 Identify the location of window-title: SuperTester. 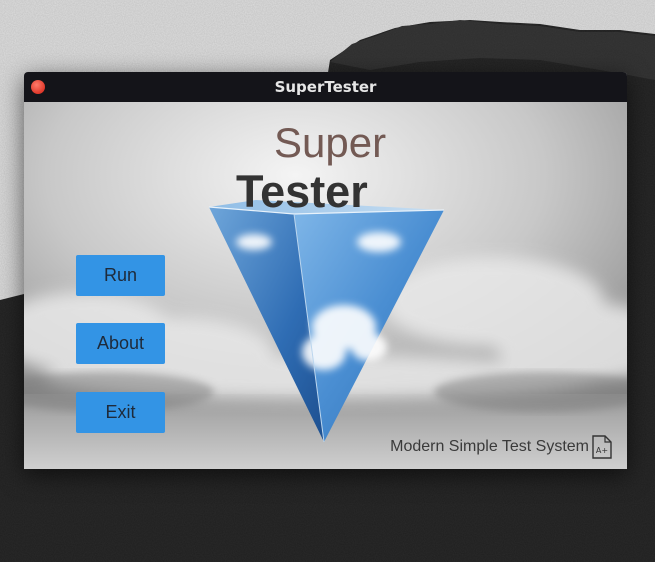
(325, 87).